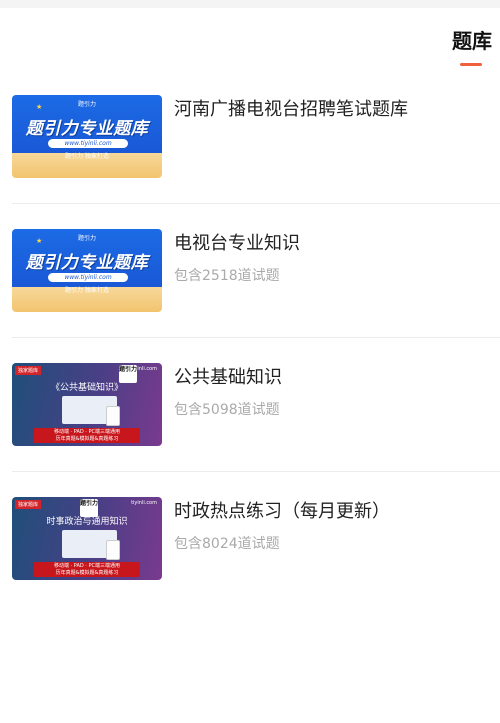 The image size is (500, 723). I want to click on item-title: 电视台专业知识, so click(237, 242).